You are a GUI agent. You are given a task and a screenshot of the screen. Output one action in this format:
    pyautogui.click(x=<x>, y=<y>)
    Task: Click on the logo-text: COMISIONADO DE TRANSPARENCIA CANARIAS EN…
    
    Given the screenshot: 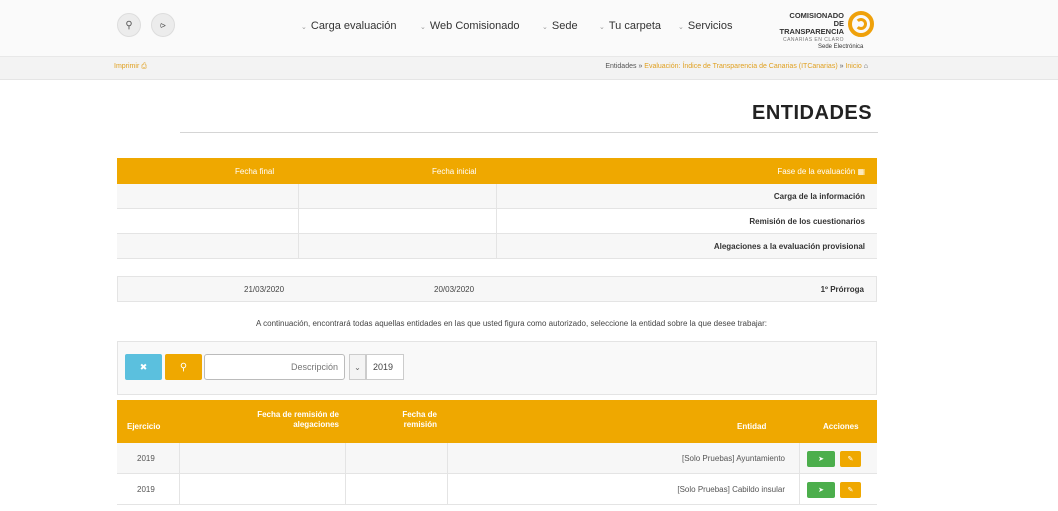 What is the action you would take?
    pyautogui.click(x=807, y=28)
    